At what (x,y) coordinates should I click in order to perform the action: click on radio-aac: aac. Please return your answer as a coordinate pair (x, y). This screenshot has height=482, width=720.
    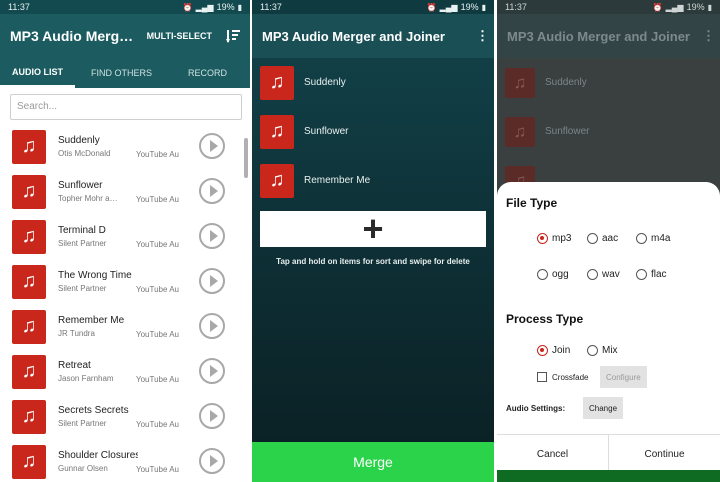
    Looking at the image, I should click on (602, 238).